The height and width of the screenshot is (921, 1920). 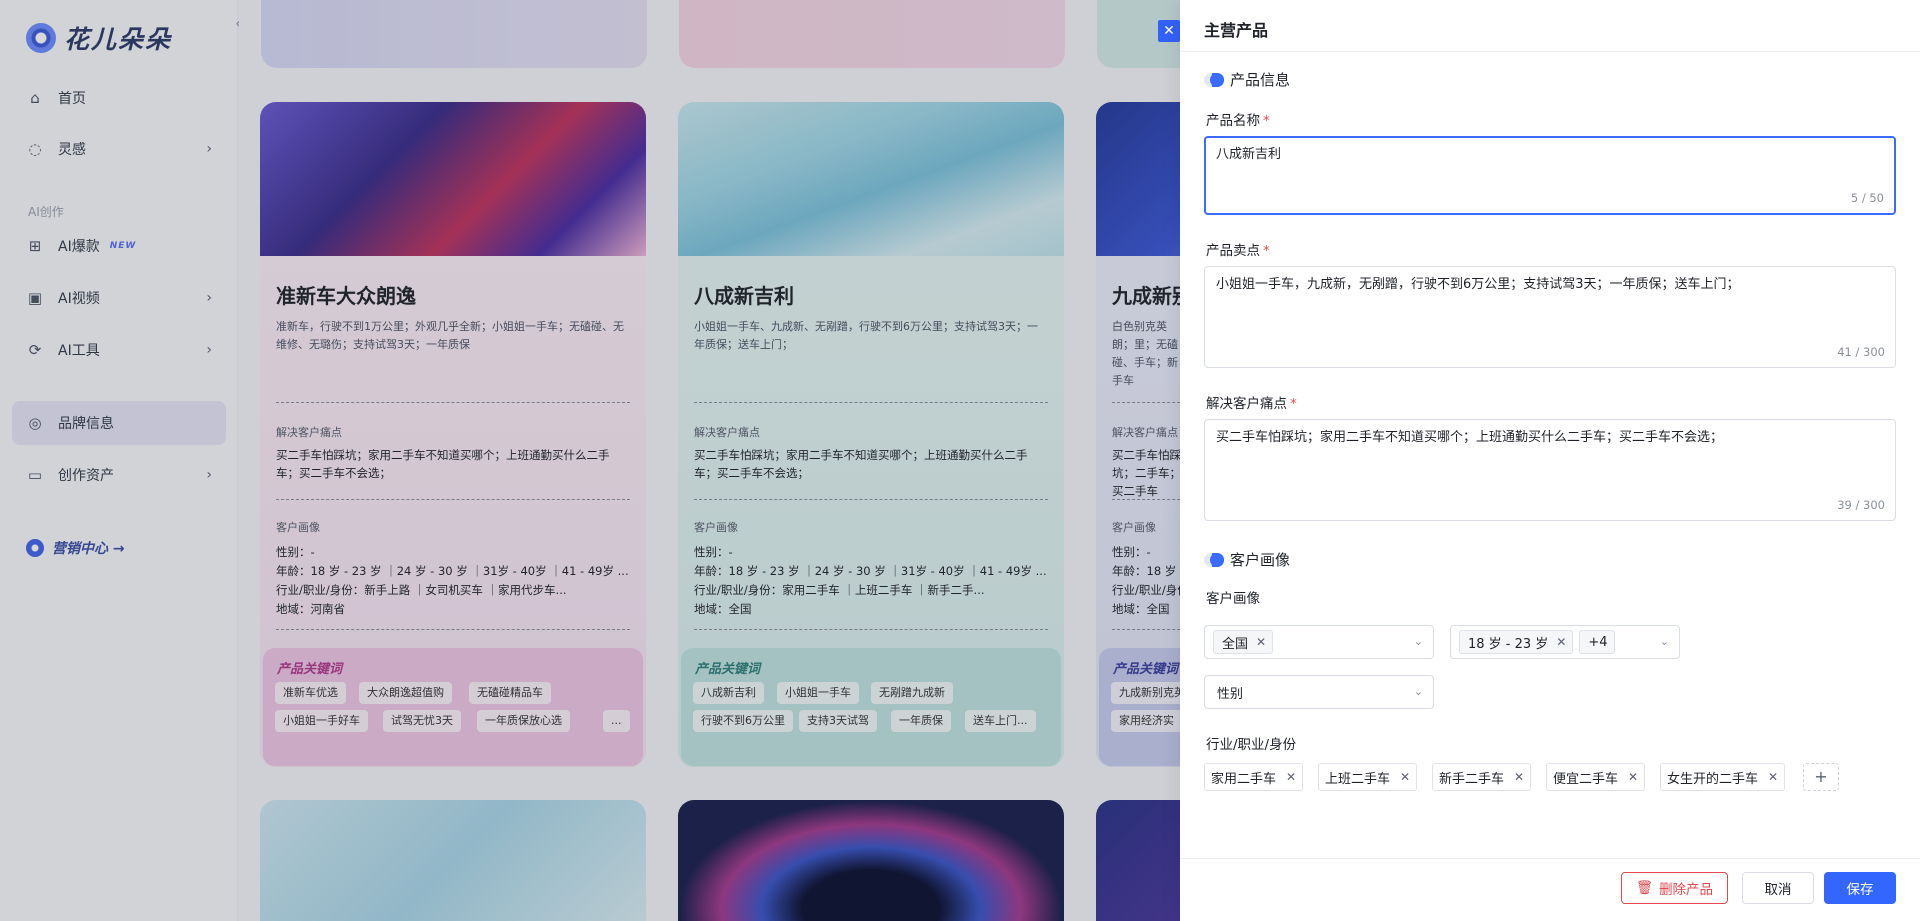 I want to click on home-icon: ⌂, so click(x=35, y=98).